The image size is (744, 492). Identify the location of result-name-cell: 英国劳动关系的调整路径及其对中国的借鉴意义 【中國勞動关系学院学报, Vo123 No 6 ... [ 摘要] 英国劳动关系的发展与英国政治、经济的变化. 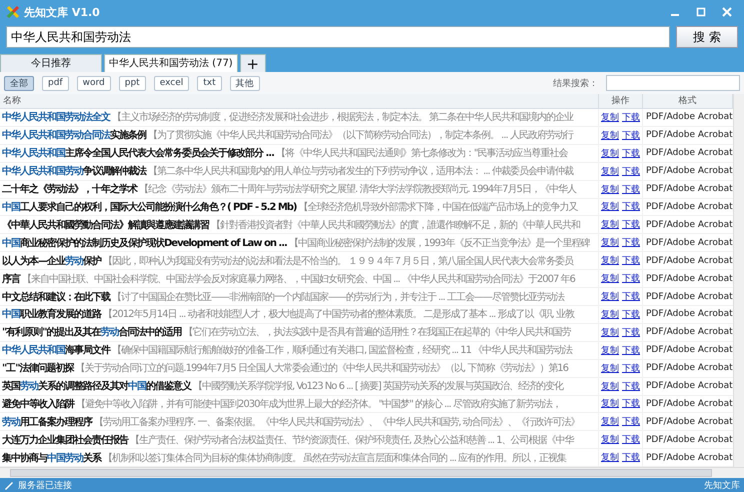
(299, 386).